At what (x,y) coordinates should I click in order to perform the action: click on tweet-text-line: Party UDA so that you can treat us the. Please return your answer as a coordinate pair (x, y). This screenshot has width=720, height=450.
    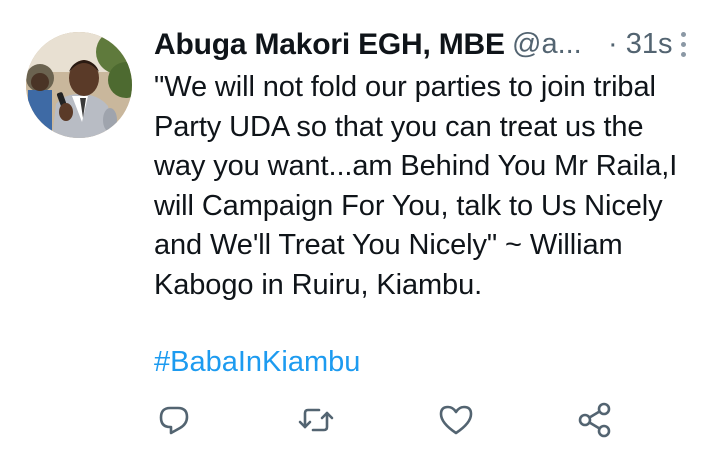
    Looking at the image, I should click on (399, 126).